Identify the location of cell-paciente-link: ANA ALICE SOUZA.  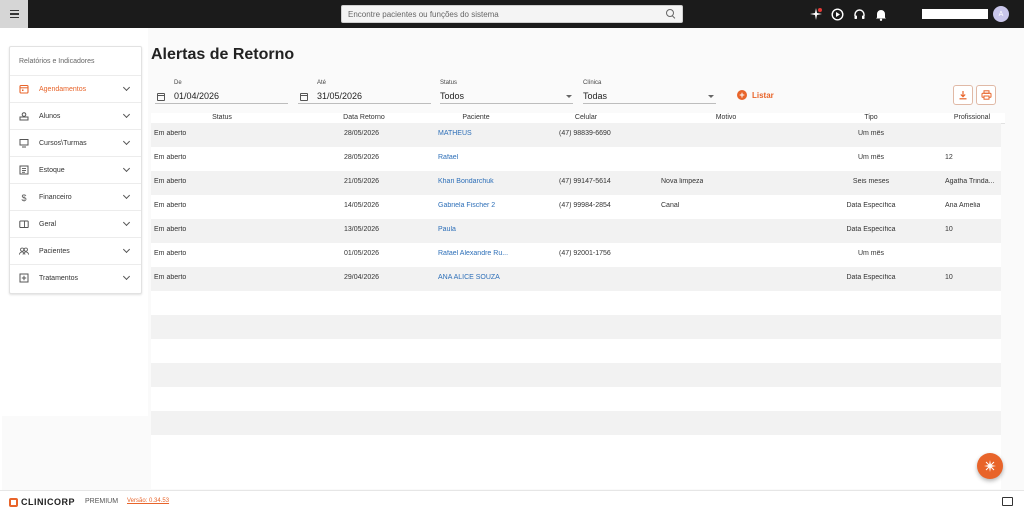
(469, 277).